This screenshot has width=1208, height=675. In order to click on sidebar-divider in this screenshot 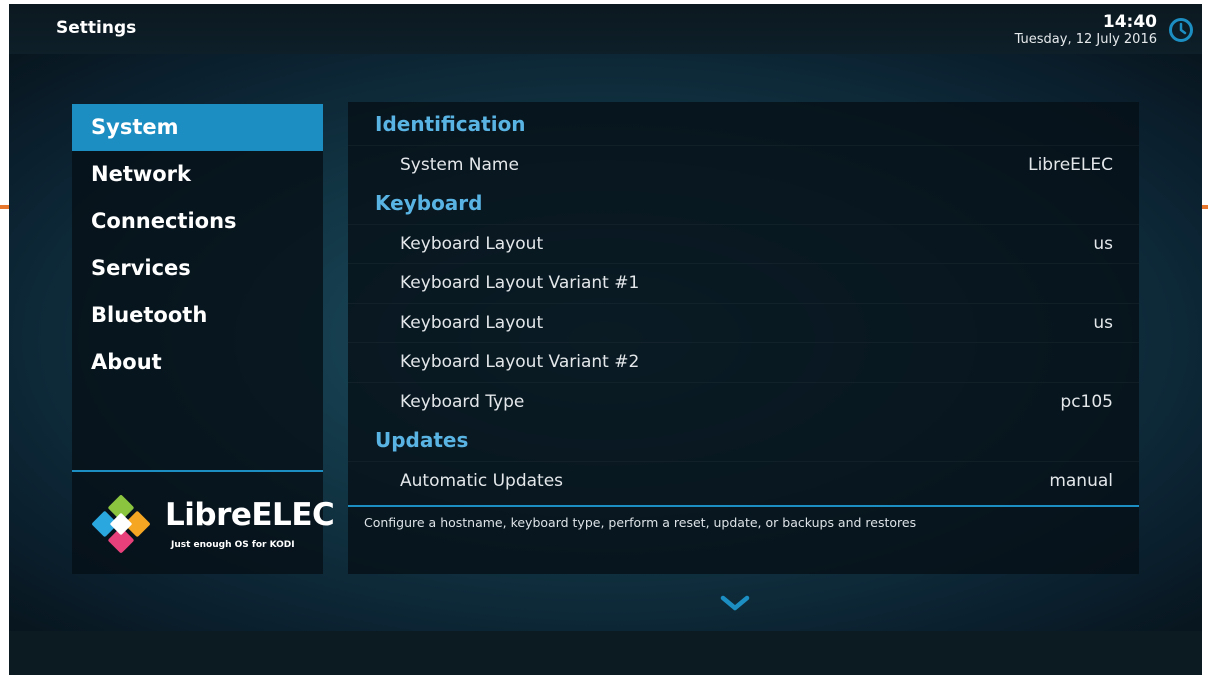, I will do `click(197, 471)`.